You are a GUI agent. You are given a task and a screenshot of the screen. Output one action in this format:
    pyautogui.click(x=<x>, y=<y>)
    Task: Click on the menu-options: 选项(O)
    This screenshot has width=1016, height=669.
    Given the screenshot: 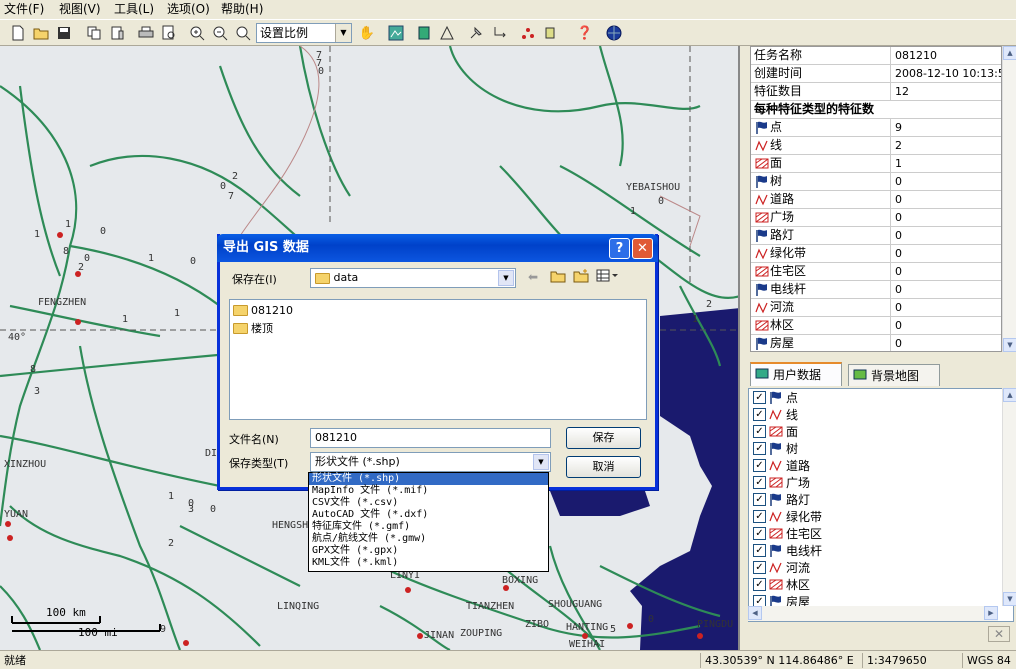 What is the action you would take?
    pyautogui.click(x=188, y=9)
    